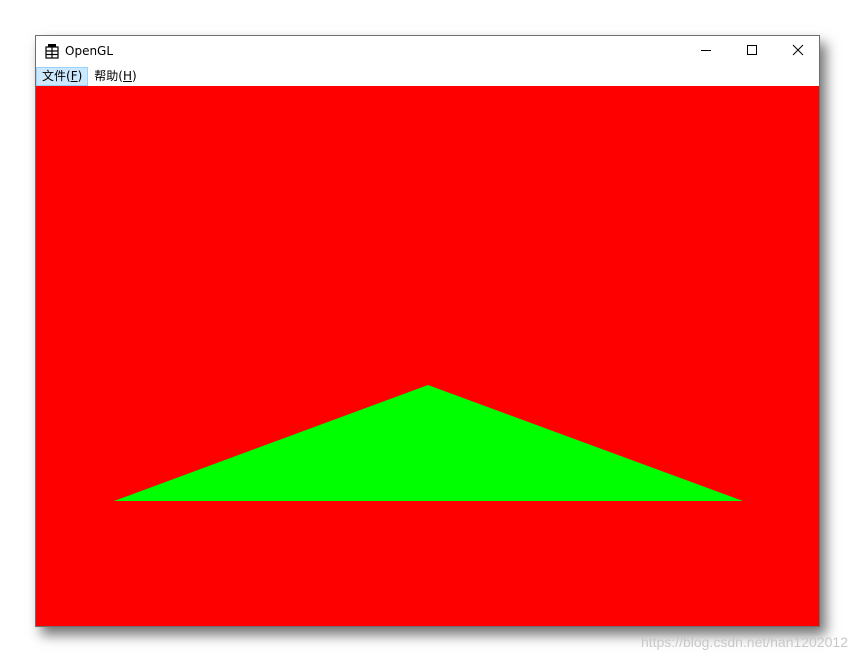  I want to click on close-button, so click(797, 50).